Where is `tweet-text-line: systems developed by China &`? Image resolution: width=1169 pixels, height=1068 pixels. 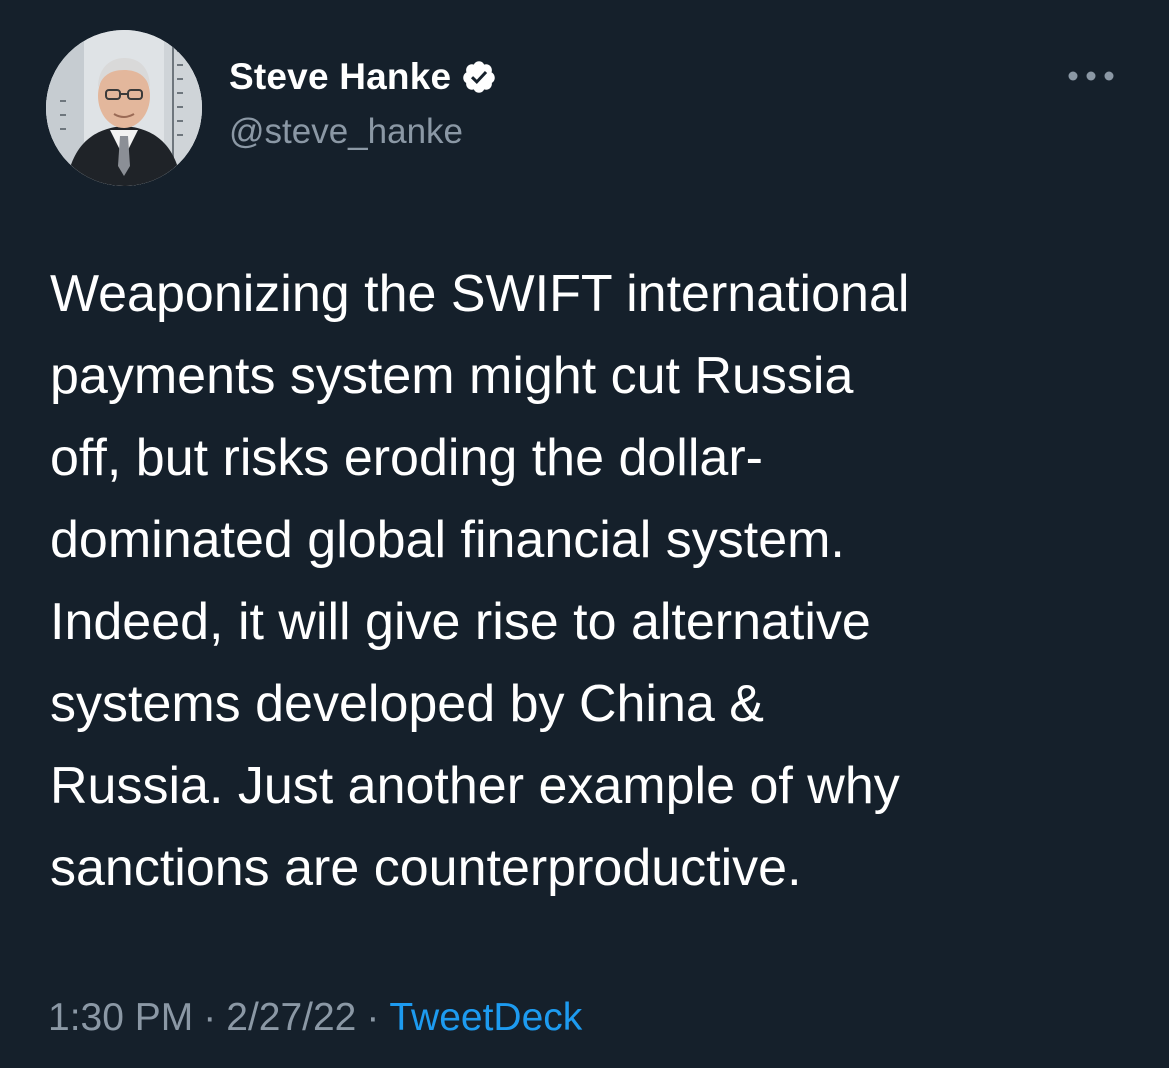 tweet-text-line: systems developed by China & is located at coordinates (407, 704).